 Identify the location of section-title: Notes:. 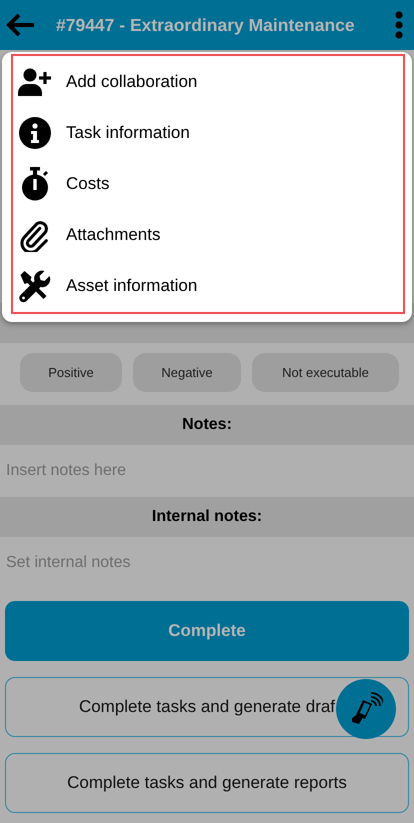
(207, 425).